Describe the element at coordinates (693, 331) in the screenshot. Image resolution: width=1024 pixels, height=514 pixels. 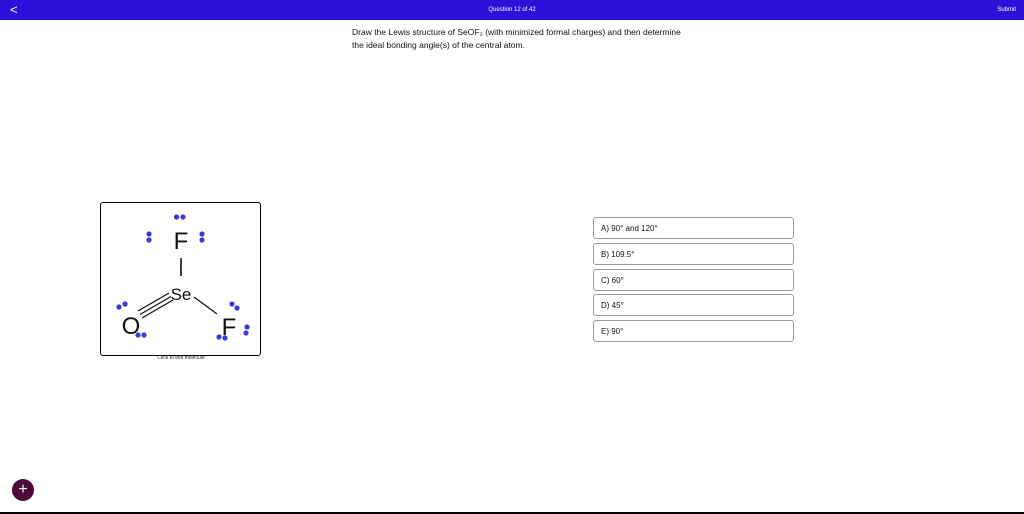
I see `choice-e: E) 90°` at that location.